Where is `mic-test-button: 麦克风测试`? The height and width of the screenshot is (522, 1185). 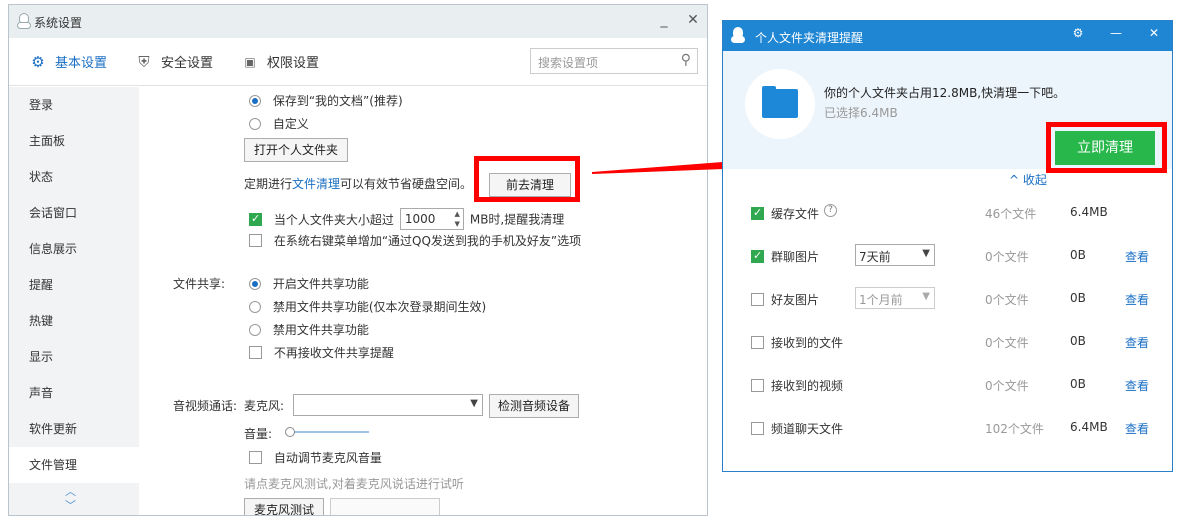 mic-test-button: 麦克风测试 is located at coordinates (284, 506).